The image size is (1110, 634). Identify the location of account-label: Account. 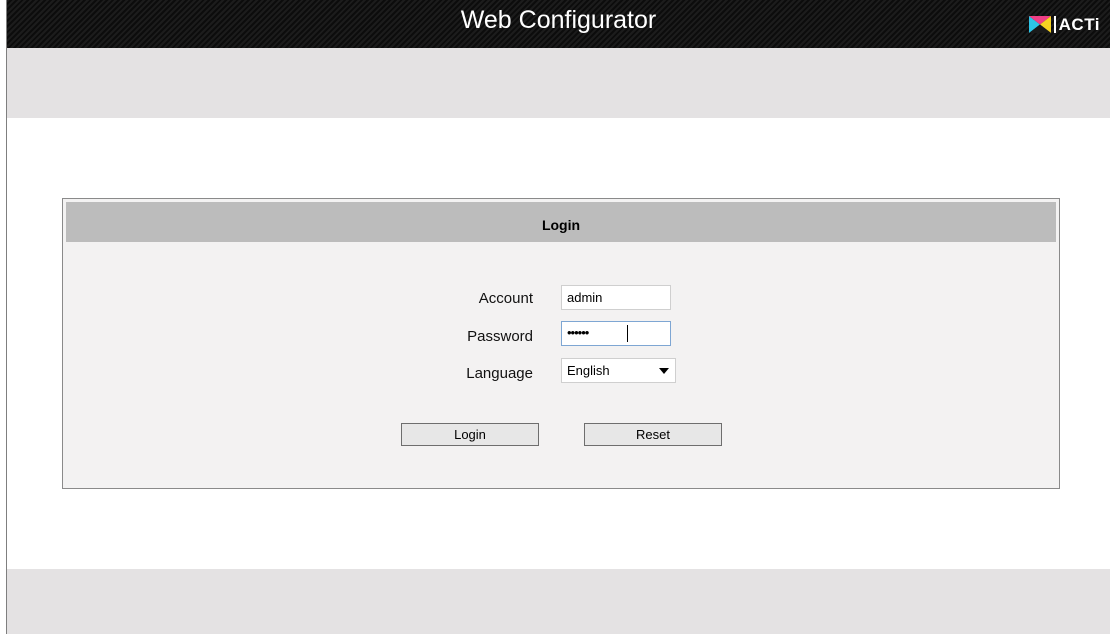
(505, 298).